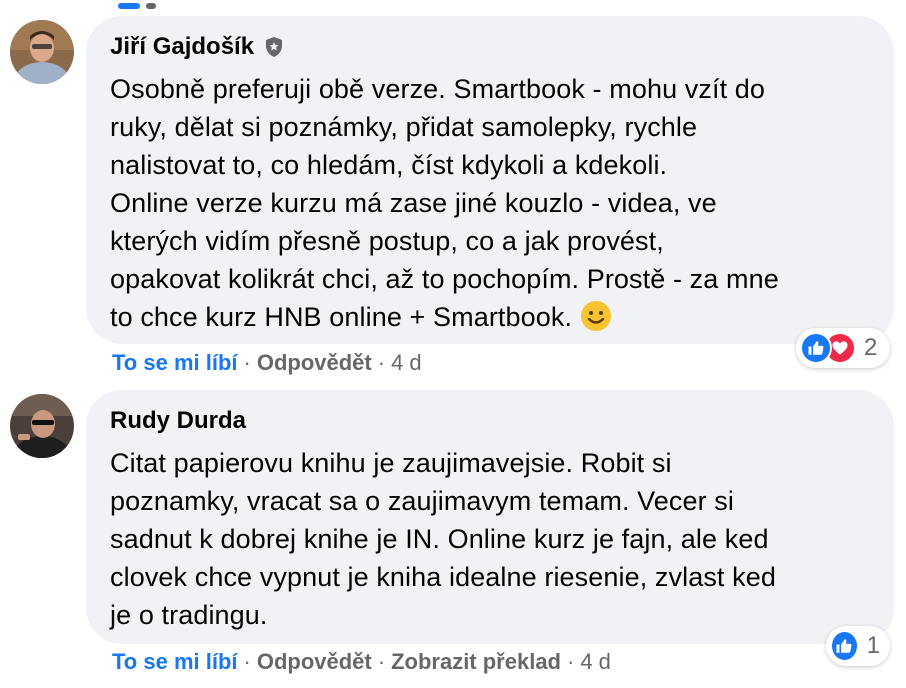  Describe the element at coordinates (843, 348) in the screenshot. I see `reactions-summary-1: 2` at that location.